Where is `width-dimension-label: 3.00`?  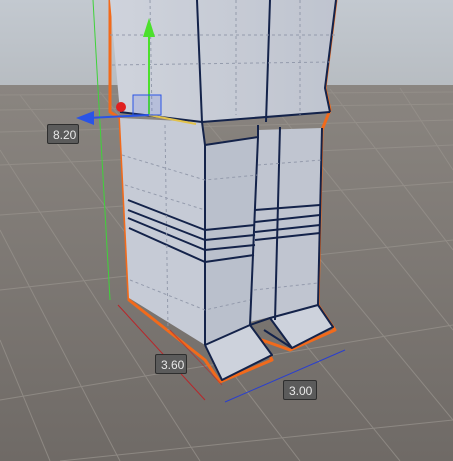
width-dimension-label: 3.00 is located at coordinates (300, 390).